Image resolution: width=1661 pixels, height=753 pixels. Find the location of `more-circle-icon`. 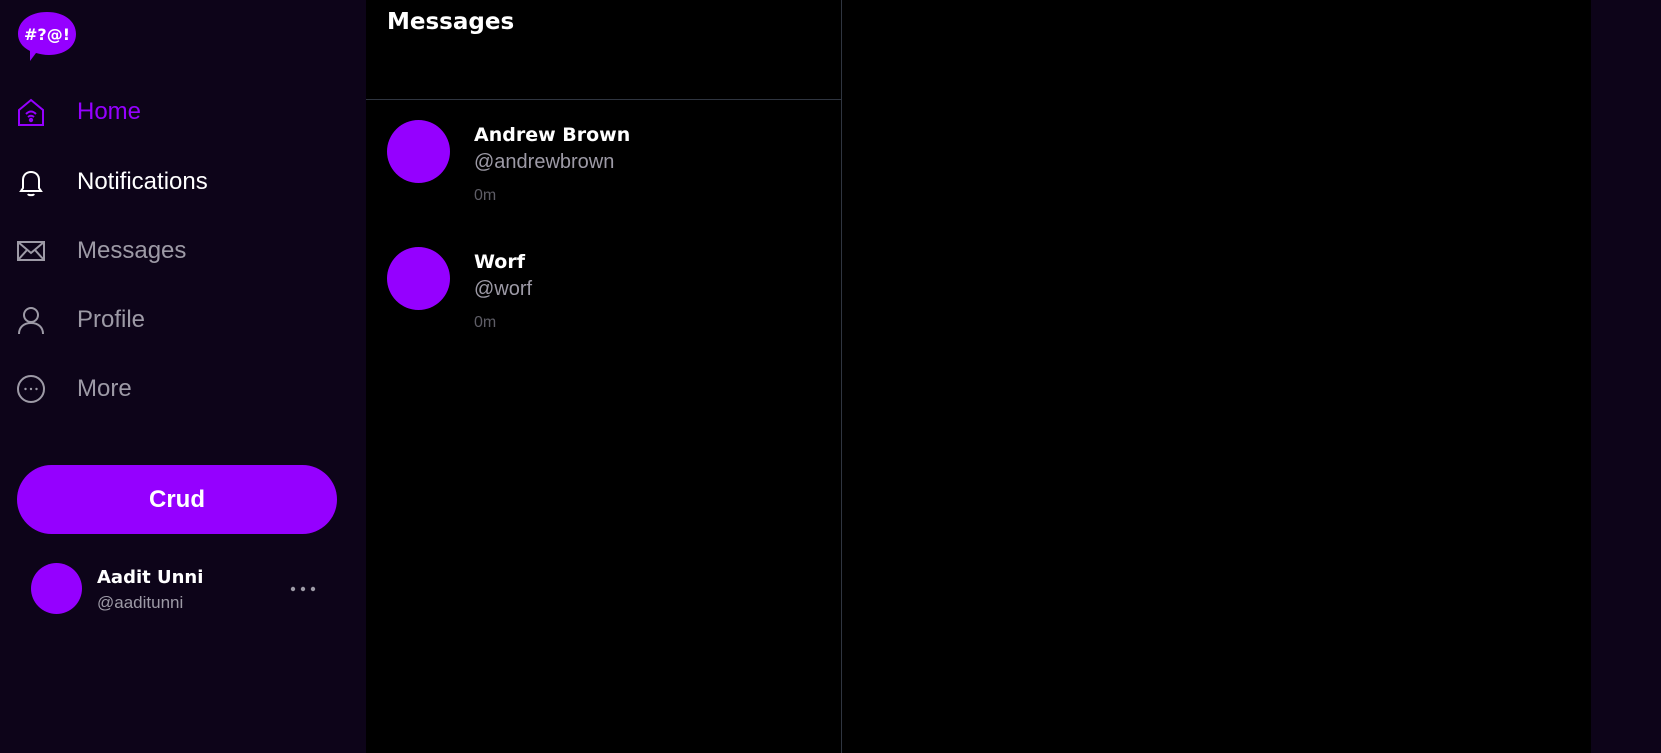

more-circle-icon is located at coordinates (31, 389).